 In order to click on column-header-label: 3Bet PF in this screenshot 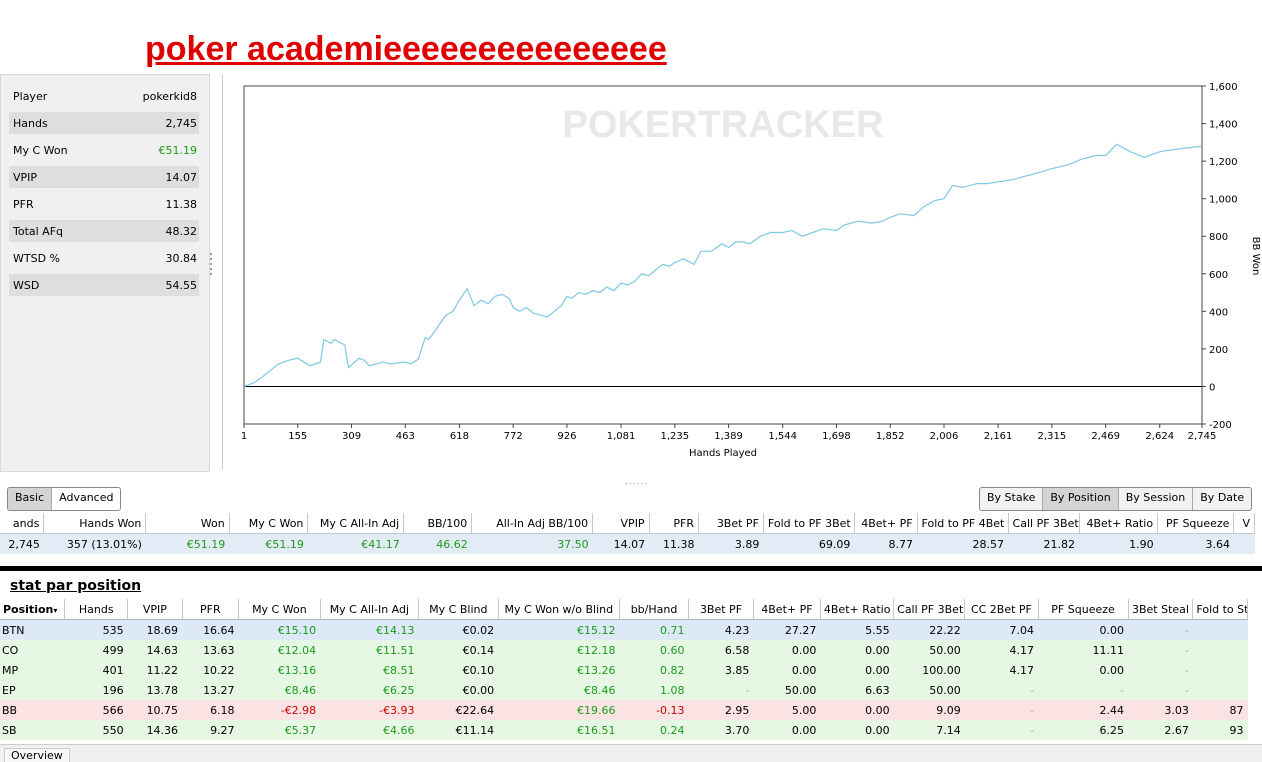, I will do `click(721, 609)`.